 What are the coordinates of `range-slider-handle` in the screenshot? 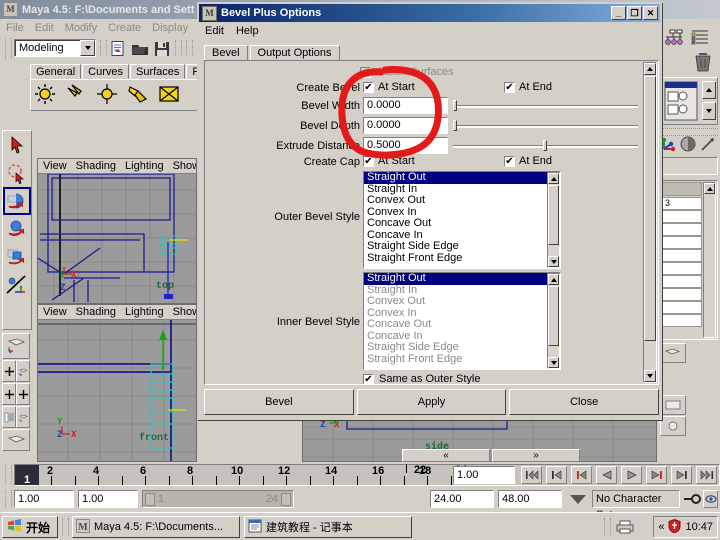 It's located at (8, 498).